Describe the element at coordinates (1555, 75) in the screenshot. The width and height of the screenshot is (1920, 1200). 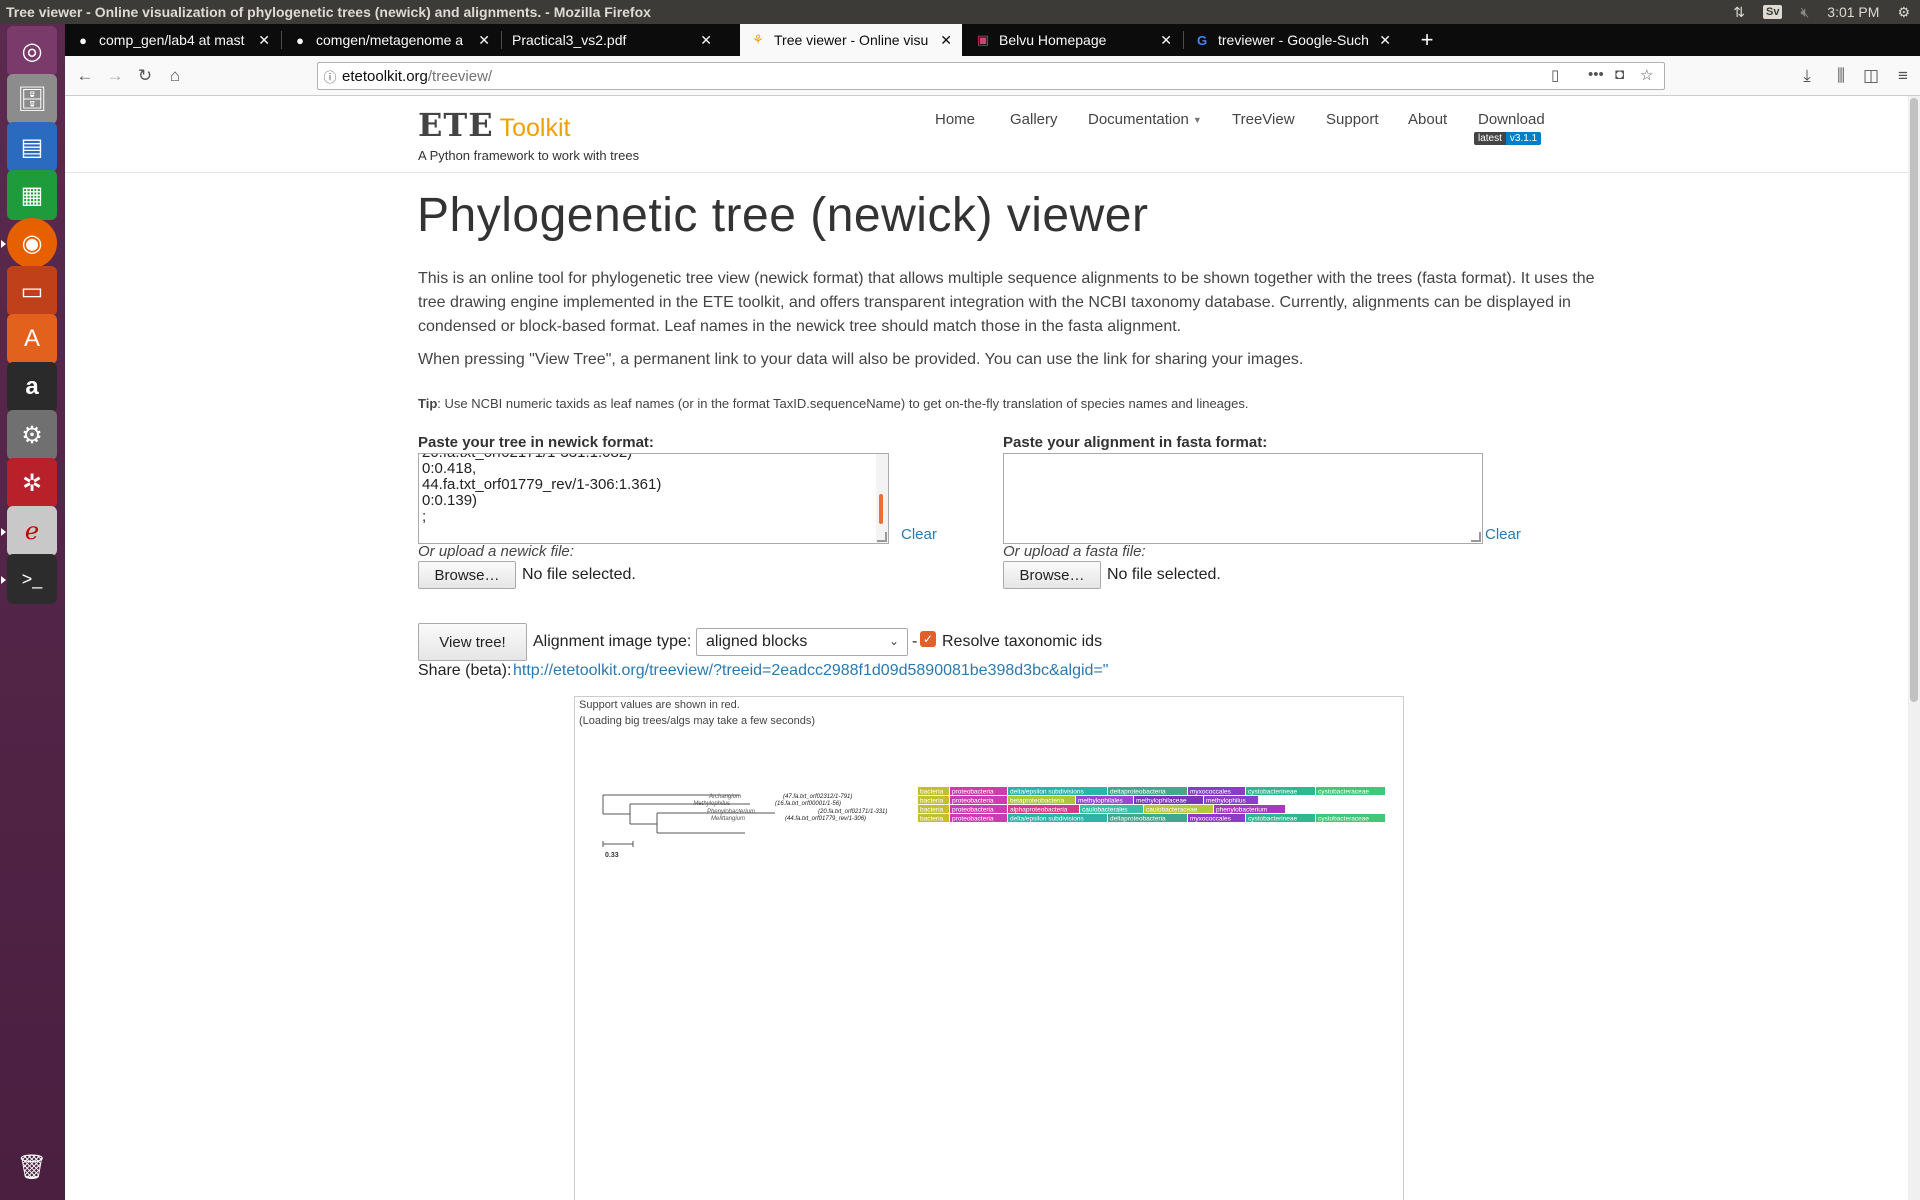
I see `reader-view-icon: ▯` at that location.